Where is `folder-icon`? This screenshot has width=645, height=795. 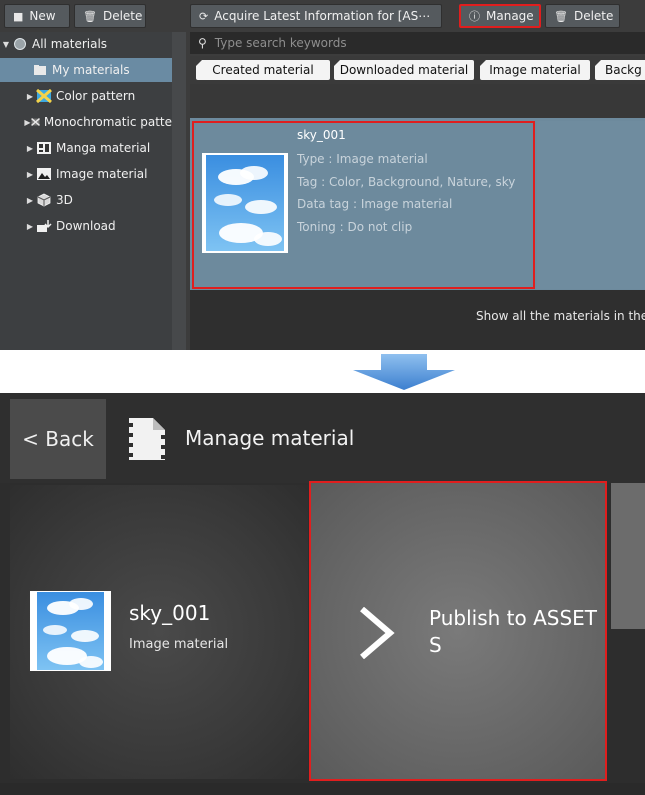
folder-icon is located at coordinates (40, 70).